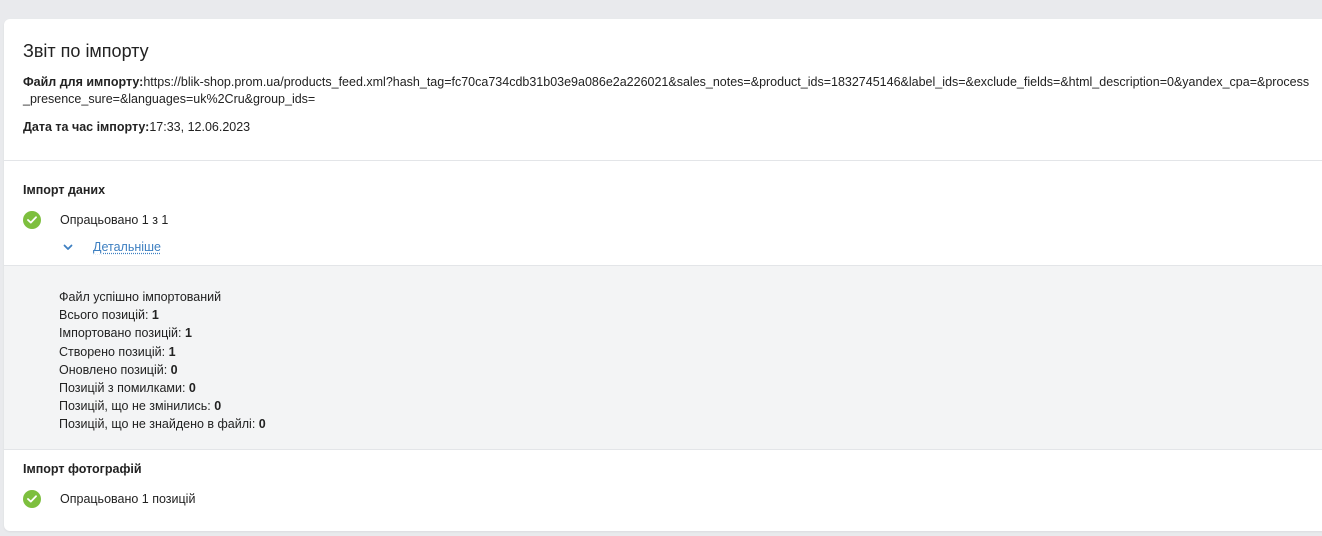 The height and width of the screenshot is (536, 1322). I want to click on detail-label: Створено позицій:, so click(114, 351).